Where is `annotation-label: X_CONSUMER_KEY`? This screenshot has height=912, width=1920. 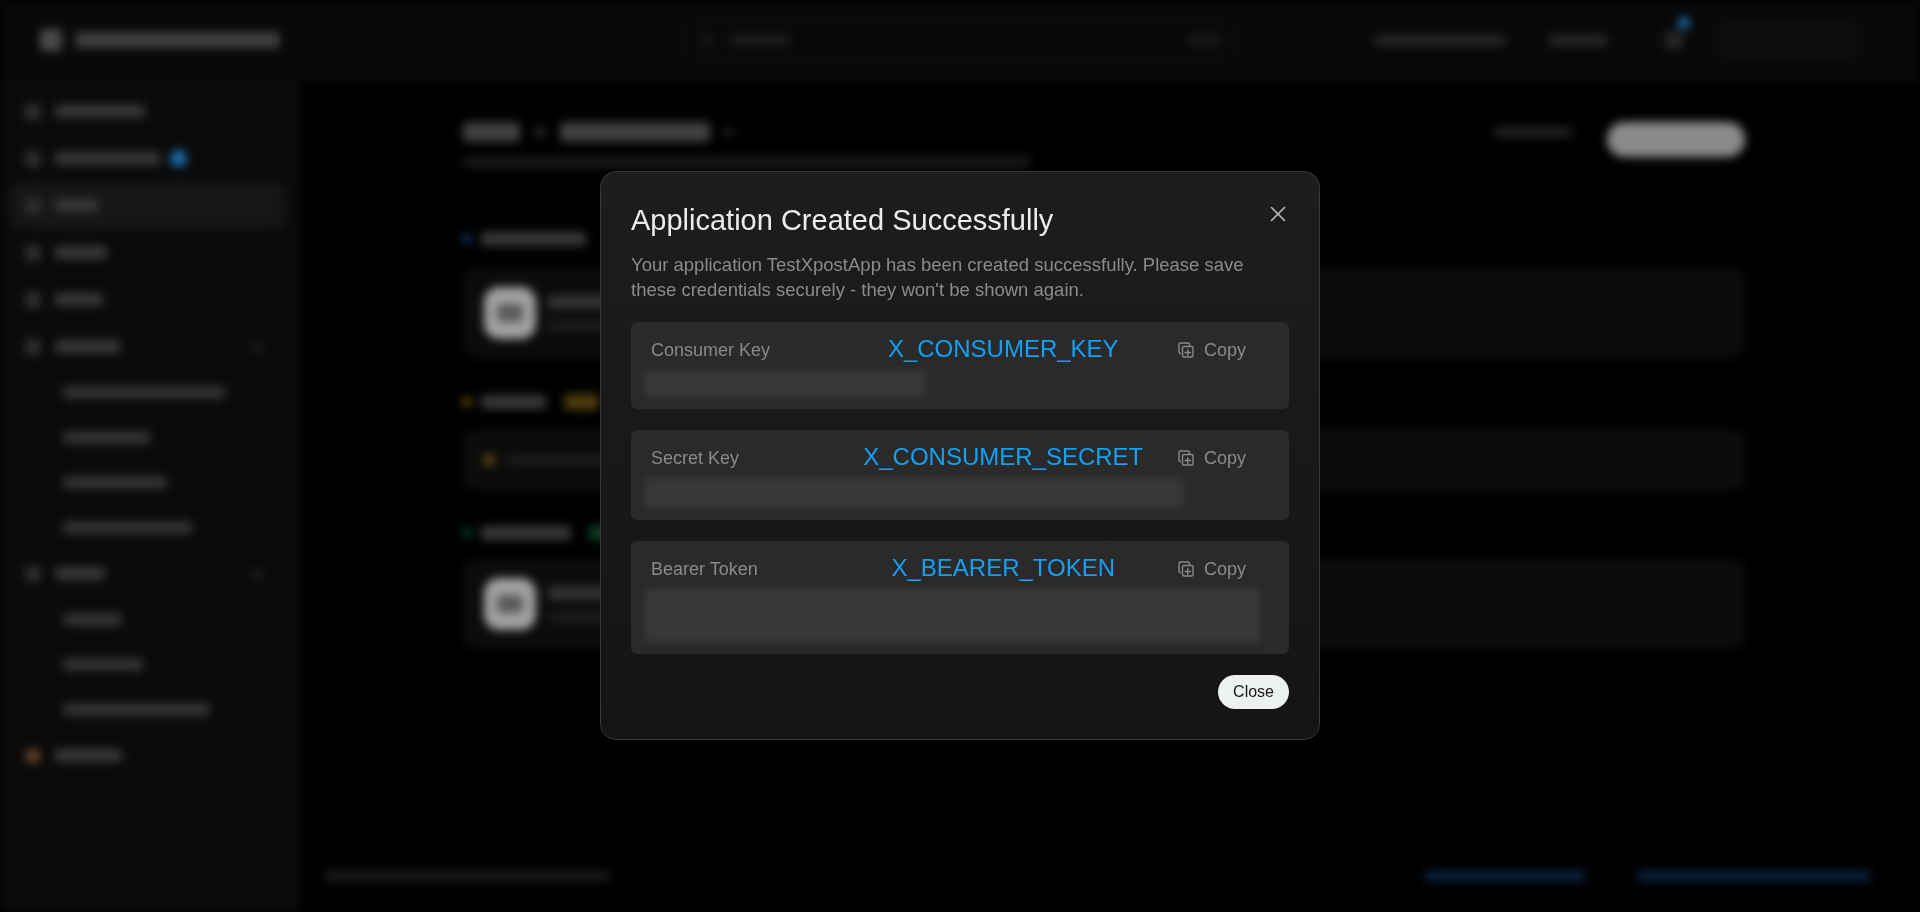 annotation-label: X_CONSUMER_KEY is located at coordinates (1003, 348).